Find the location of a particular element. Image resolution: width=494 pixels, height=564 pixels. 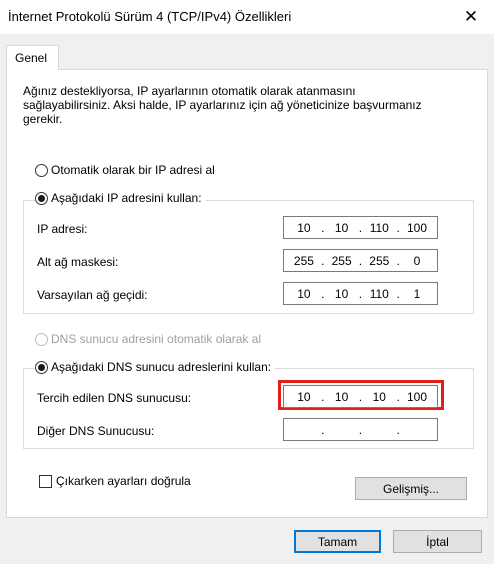

subnet-mask-label: Alt ağ maskesi: is located at coordinates (78, 262).